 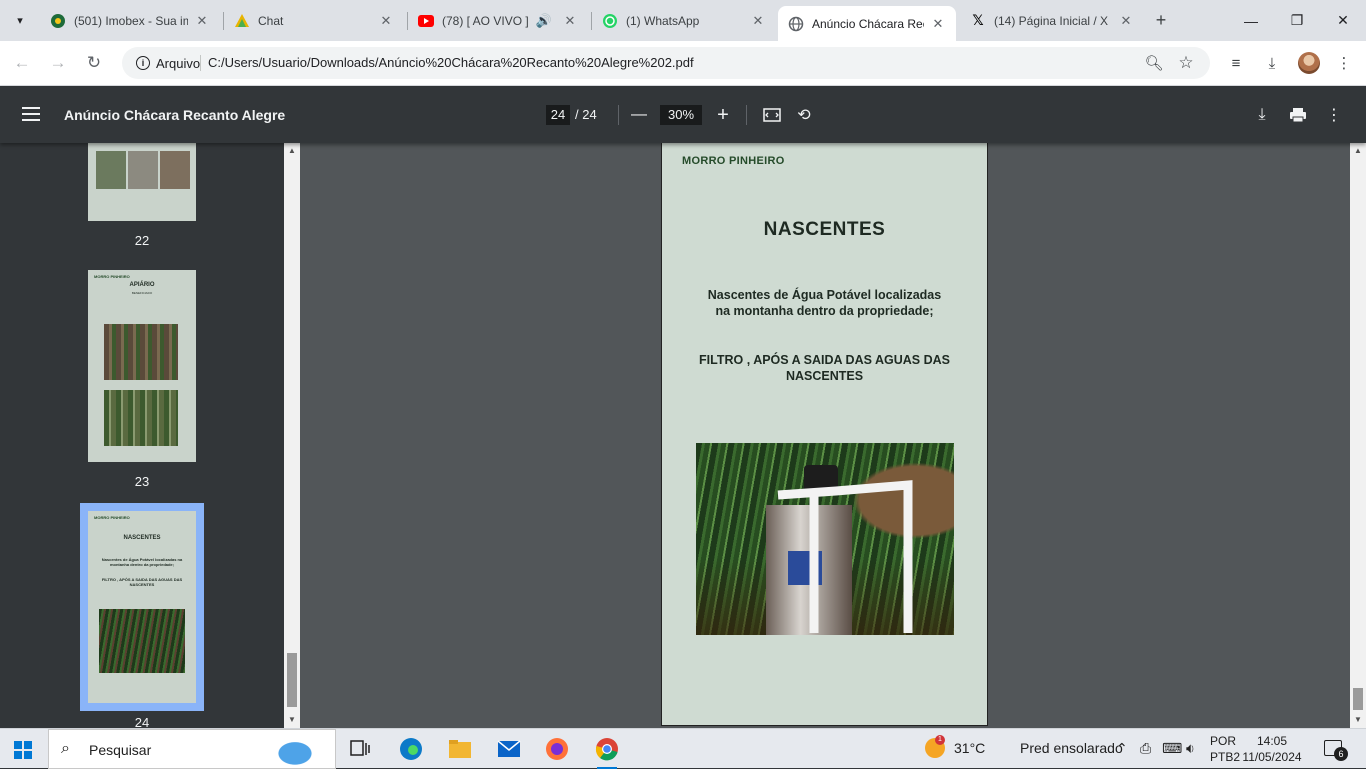 I want to click on thumbnail-page-number: 23, so click(x=142, y=481).